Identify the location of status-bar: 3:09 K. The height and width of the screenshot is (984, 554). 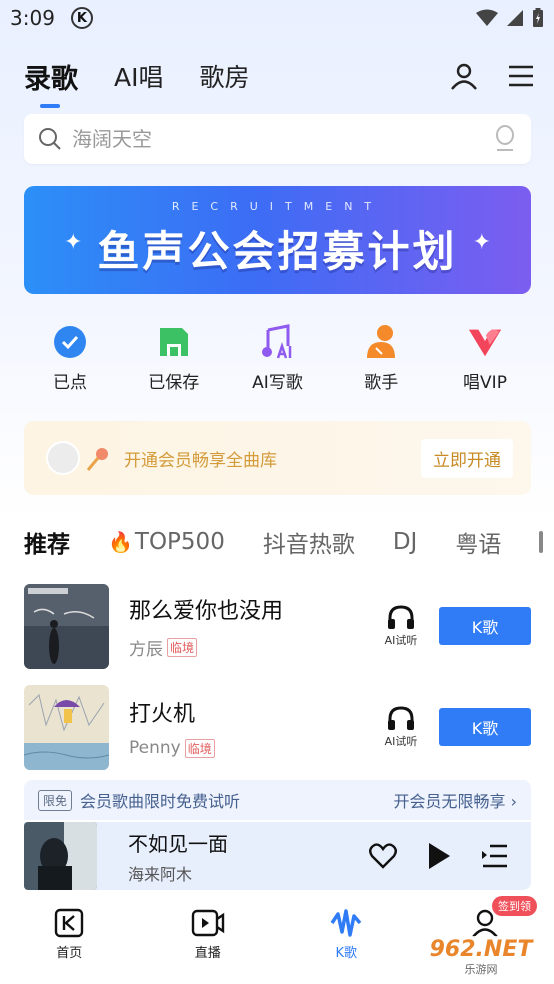
(277, 18).